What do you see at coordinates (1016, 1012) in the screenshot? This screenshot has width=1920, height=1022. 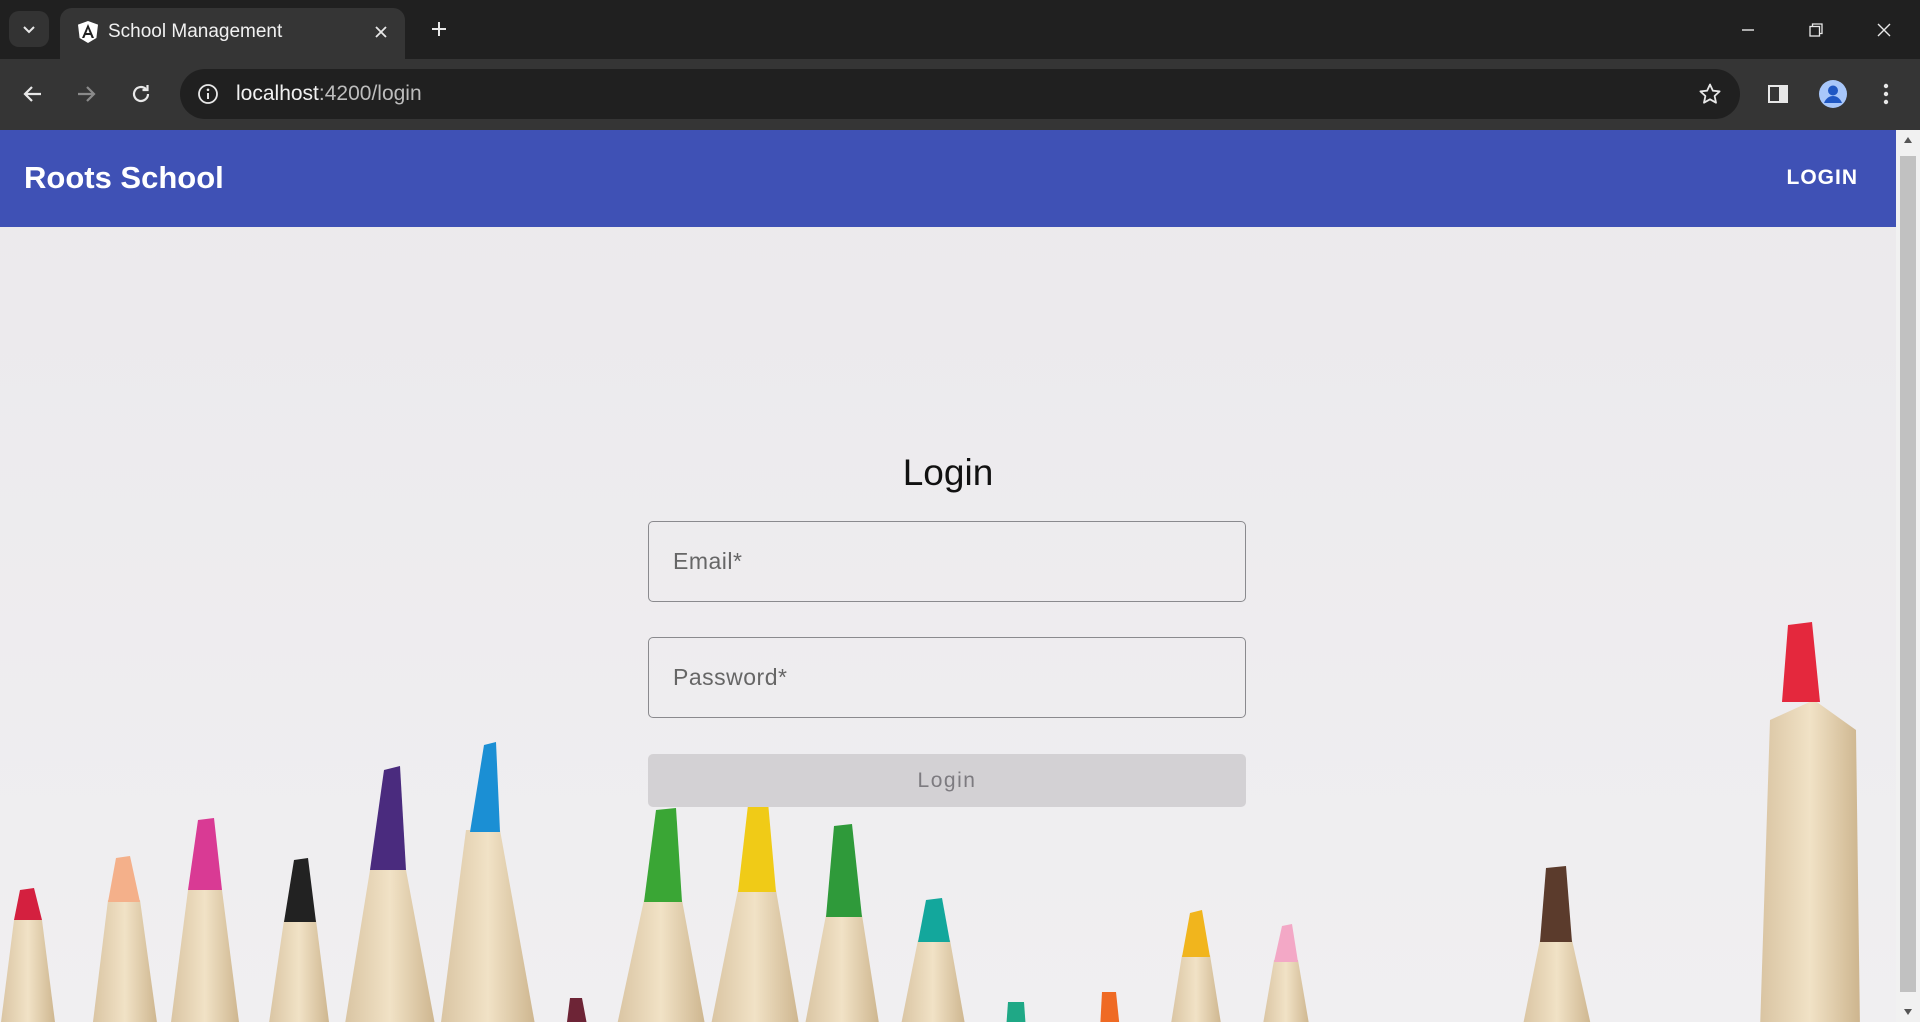 I see `pencil-teal-small` at bounding box center [1016, 1012].